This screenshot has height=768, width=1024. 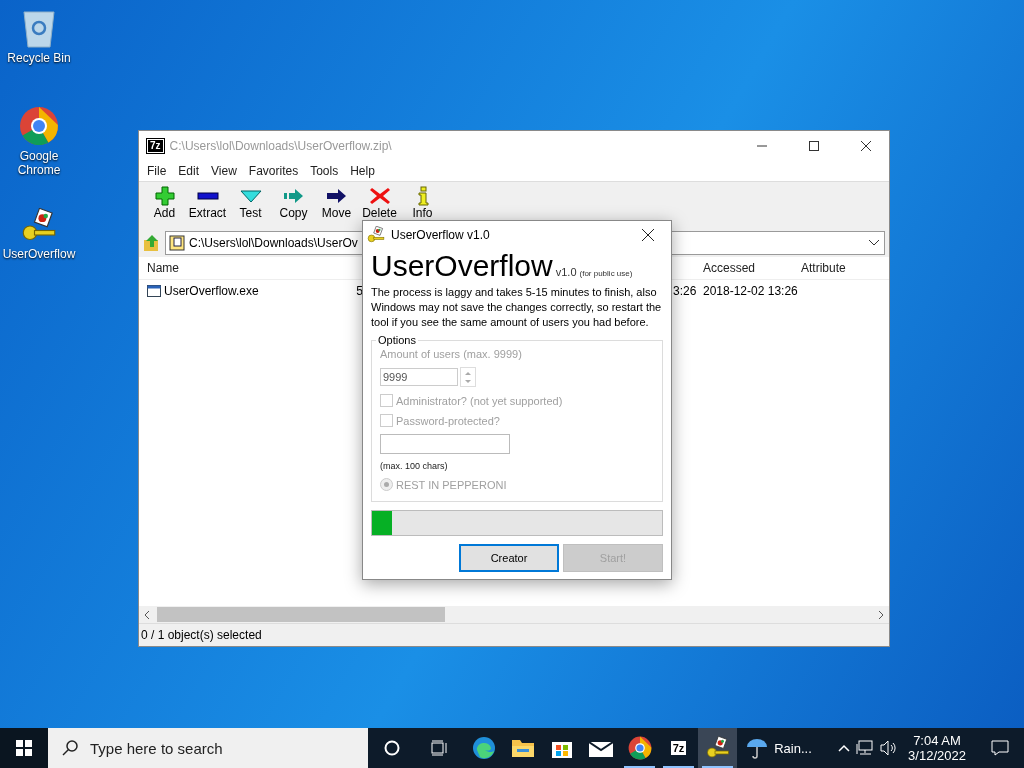 What do you see at coordinates (201, 635) in the screenshot?
I see `status-text: 0 / 1 object(s) selected` at bounding box center [201, 635].